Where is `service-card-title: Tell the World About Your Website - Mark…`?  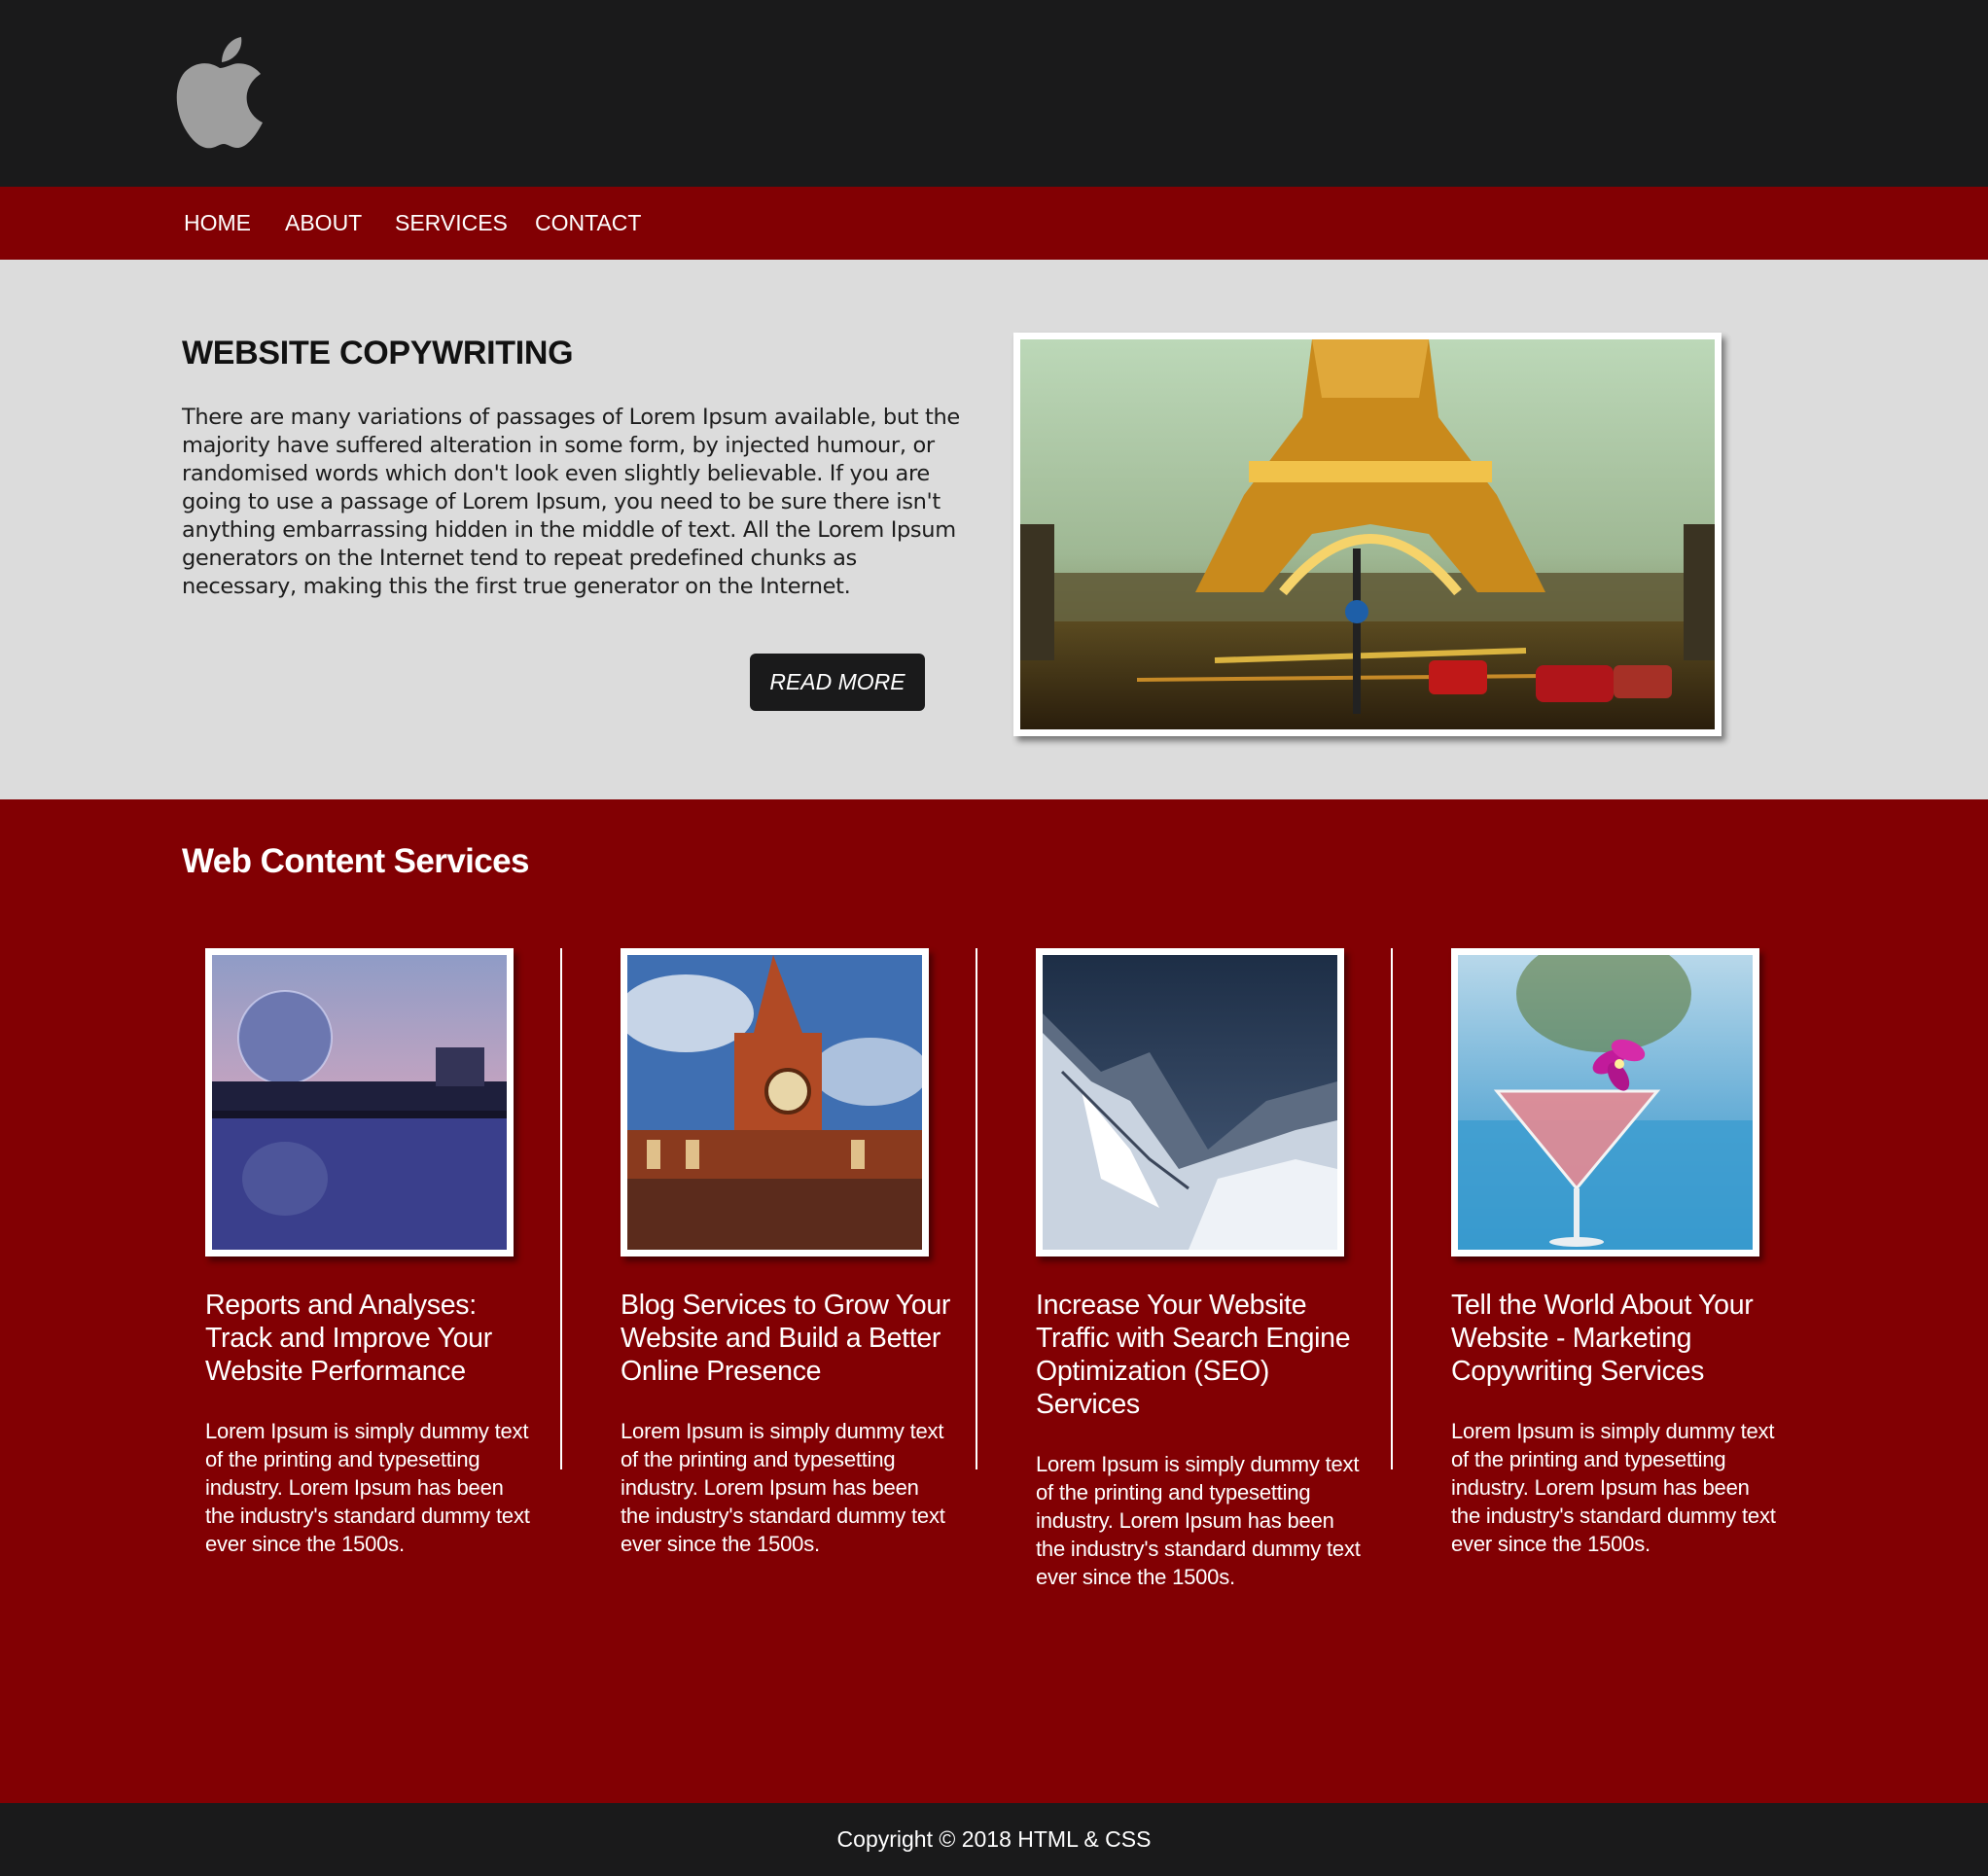
service-card-title: Tell the World About Your Website - Mark… is located at coordinates (1602, 1338).